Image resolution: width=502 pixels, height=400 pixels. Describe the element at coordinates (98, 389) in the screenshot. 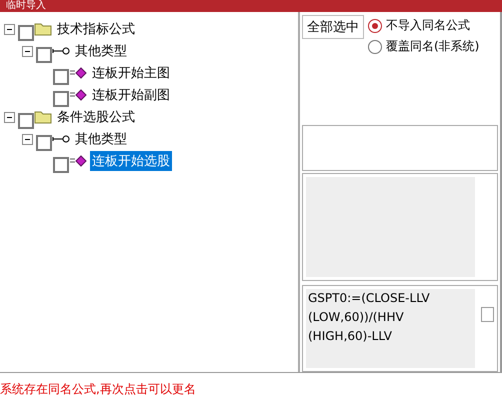

I see `status-message: 系统存在同名公式,再次点击可以更名` at that location.